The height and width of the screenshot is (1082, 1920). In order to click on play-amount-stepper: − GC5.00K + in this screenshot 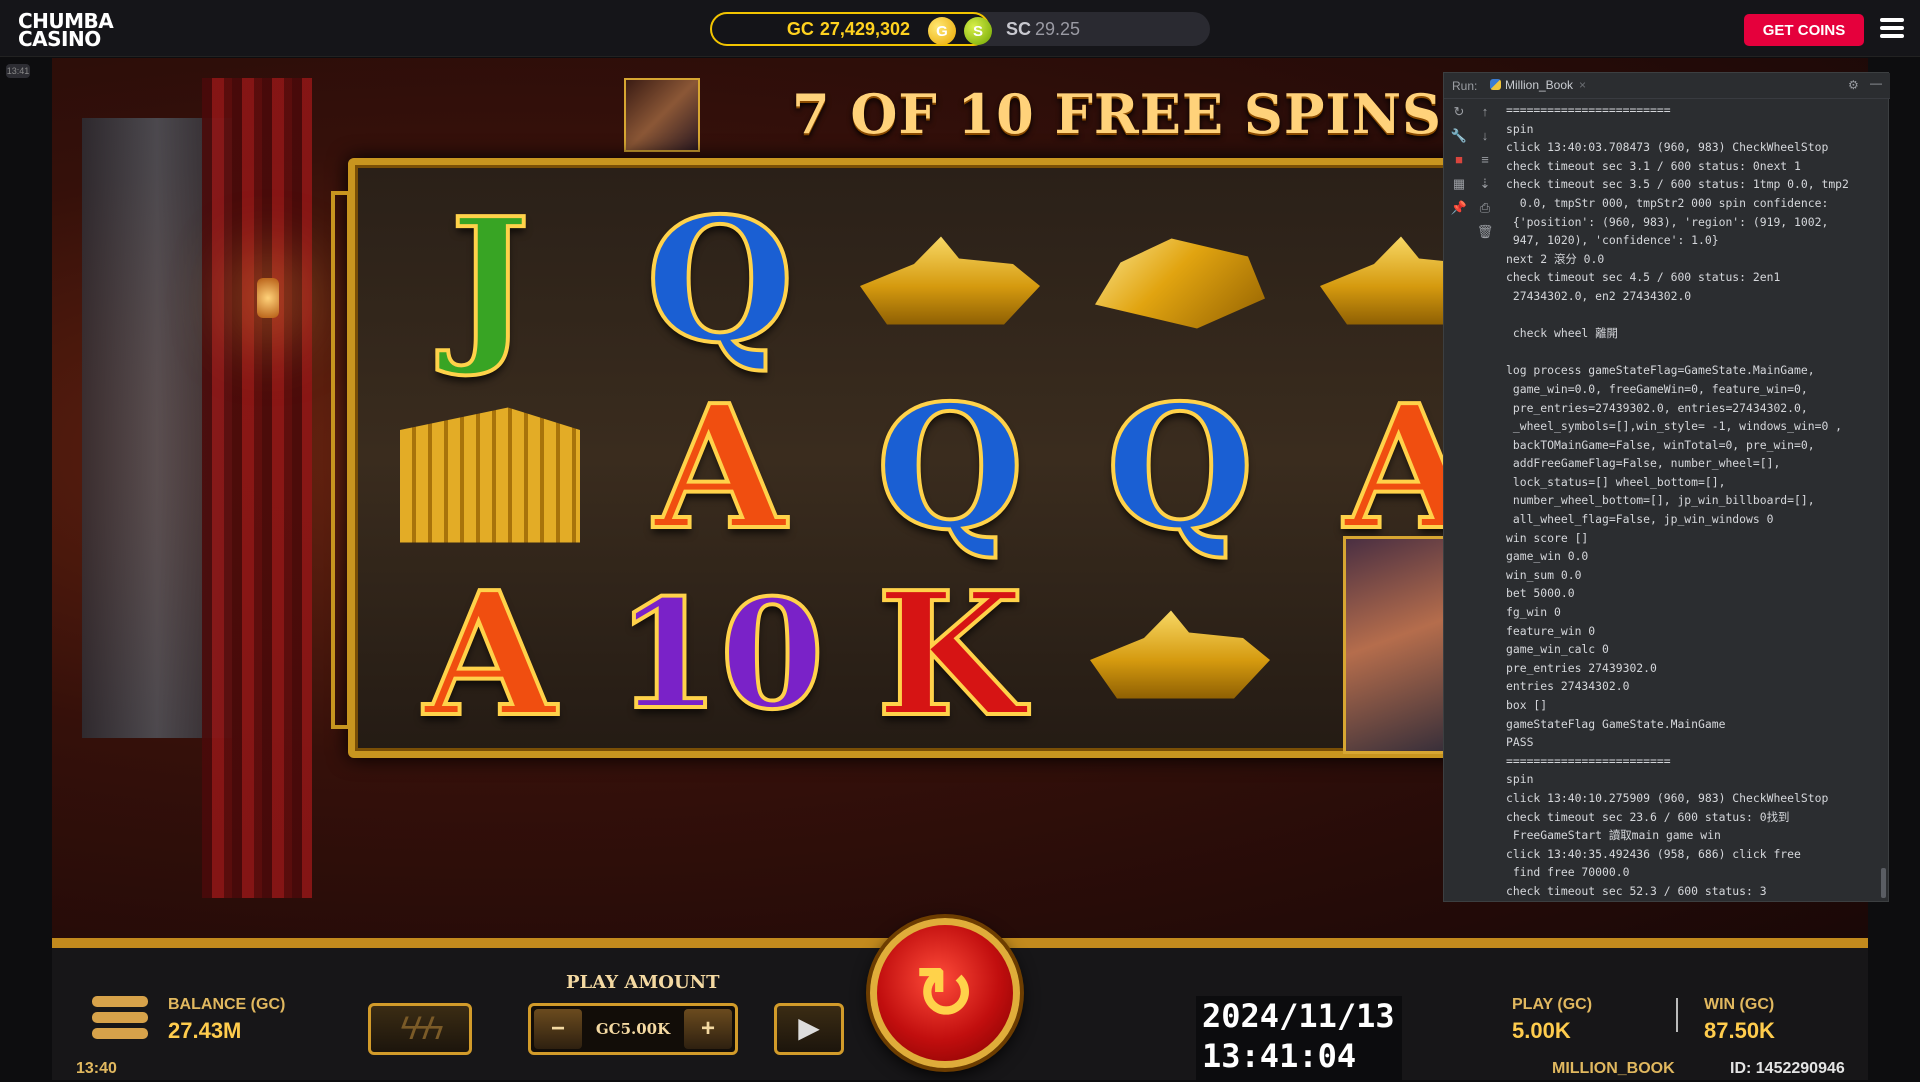, I will do `click(633, 1029)`.